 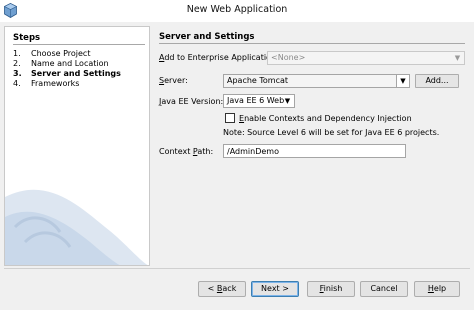 I want to click on steps-heading: Steps, so click(x=27, y=38).